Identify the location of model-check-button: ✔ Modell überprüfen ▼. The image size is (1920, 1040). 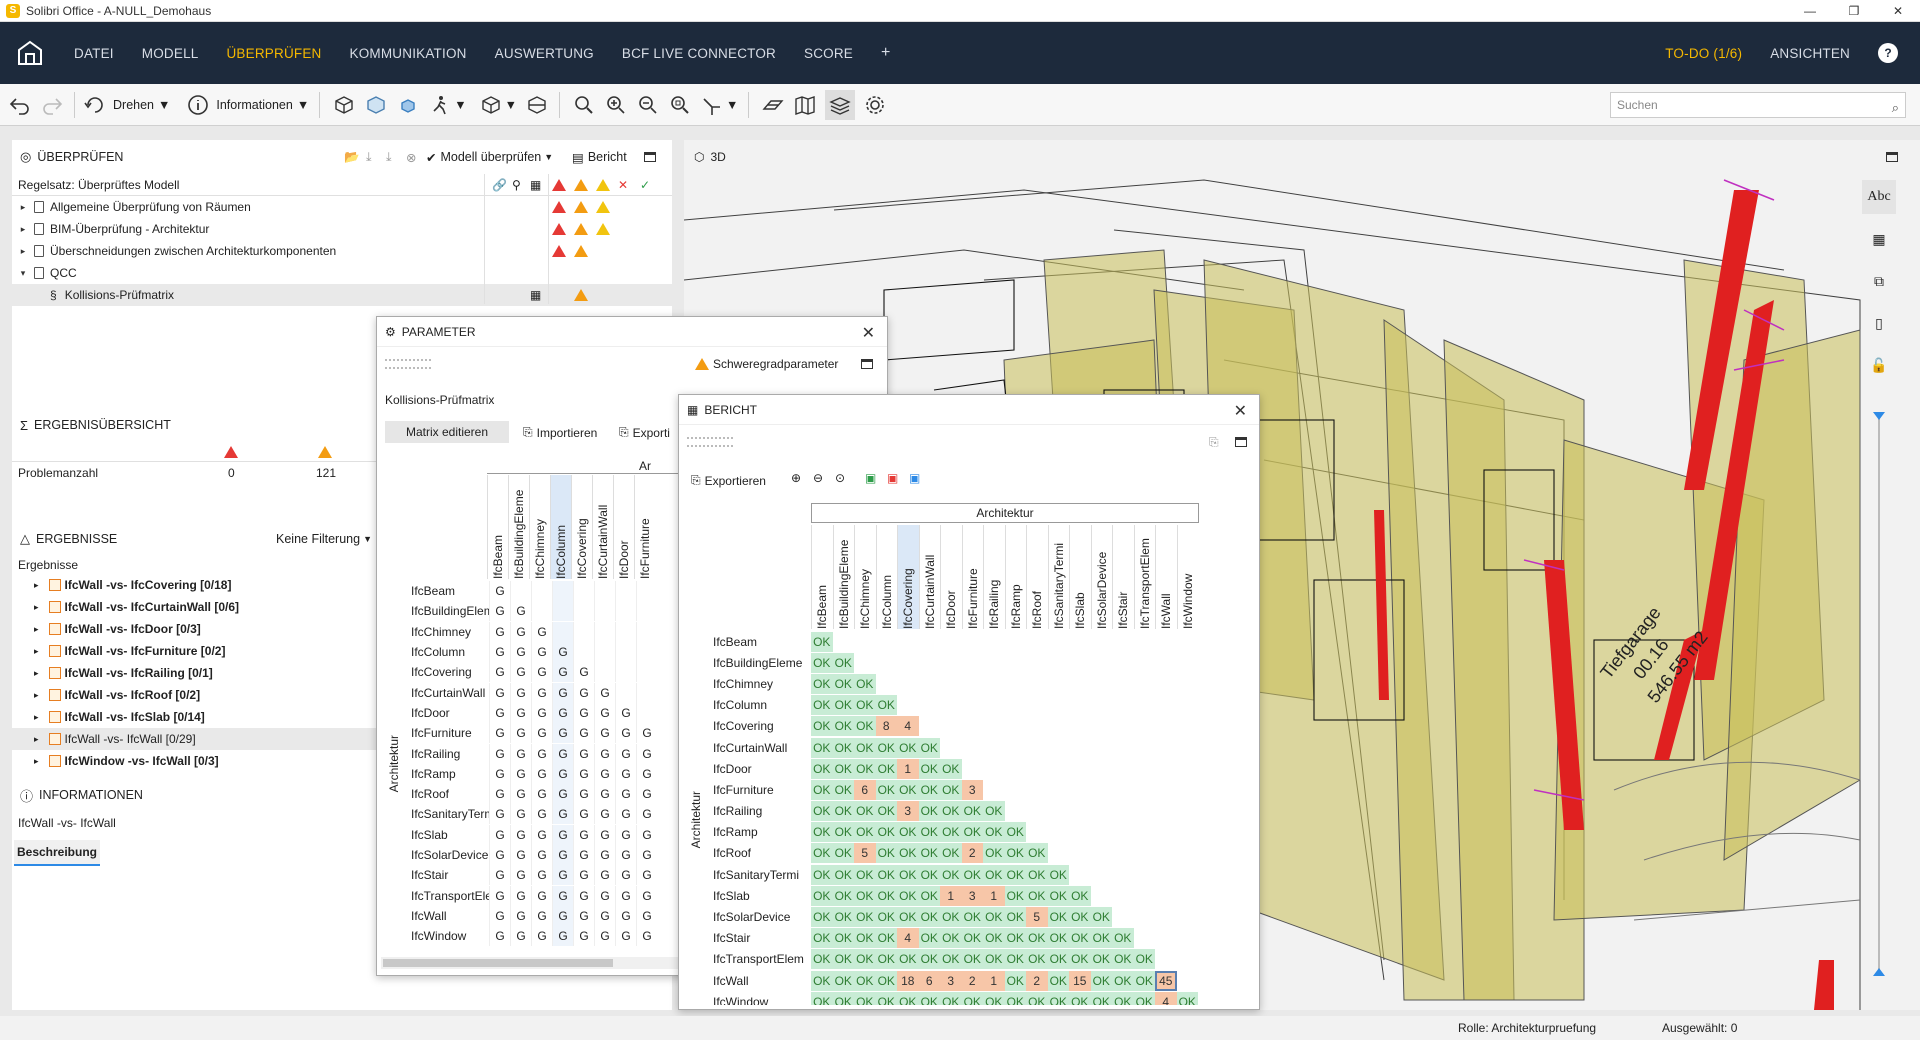
(489, 157).